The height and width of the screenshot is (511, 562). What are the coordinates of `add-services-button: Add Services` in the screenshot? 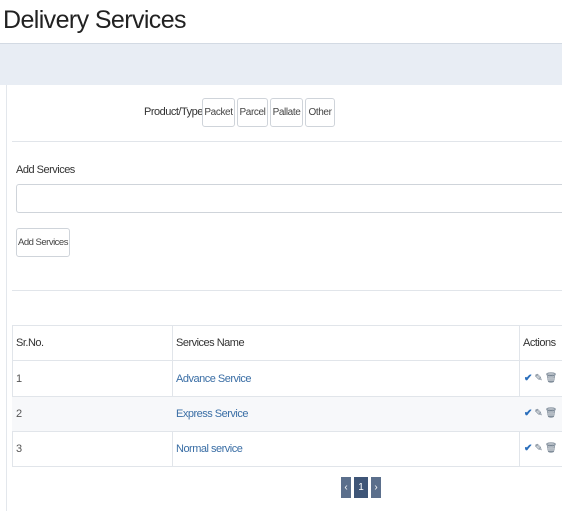 It's located at (43, 242).